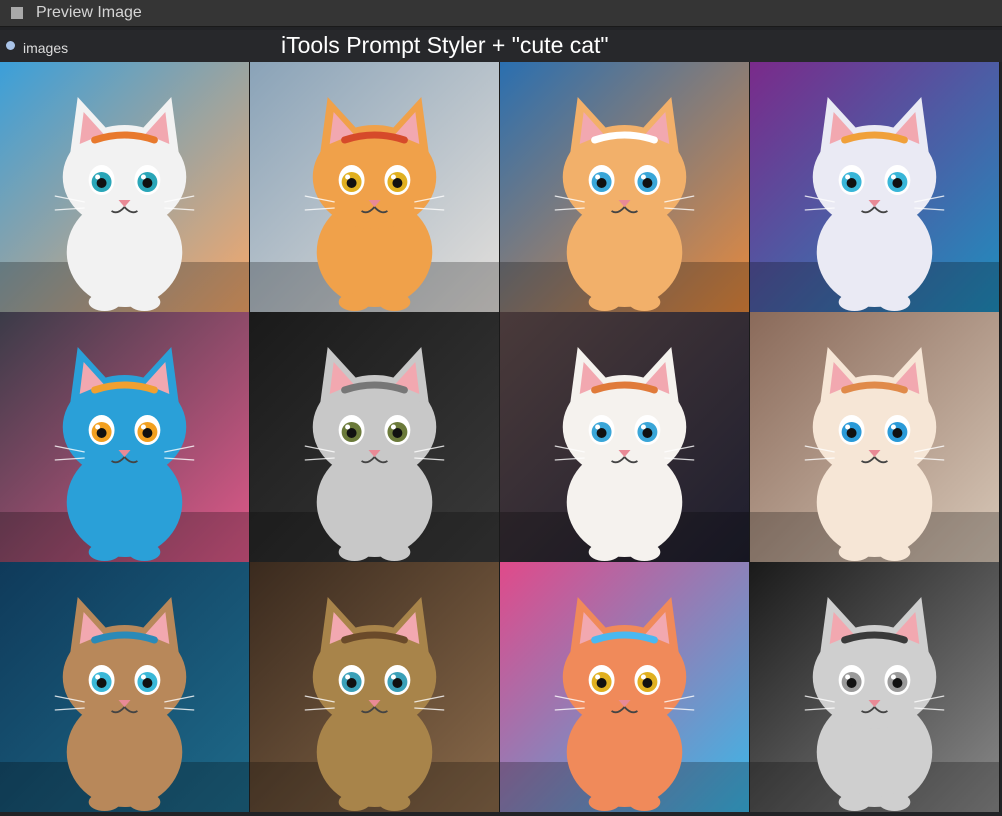 This screenshot has height=816, width=1002. Describe the element at coordinates (445, 45) in the screenshot. I see `image-caption: iTools Prompt Styler + "cute cat"` at that location.